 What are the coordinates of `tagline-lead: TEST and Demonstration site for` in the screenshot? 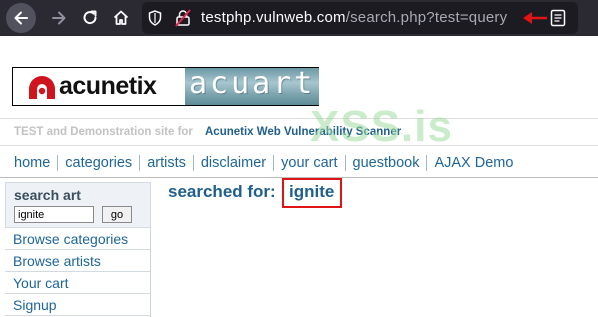 It's located at (103, 132).